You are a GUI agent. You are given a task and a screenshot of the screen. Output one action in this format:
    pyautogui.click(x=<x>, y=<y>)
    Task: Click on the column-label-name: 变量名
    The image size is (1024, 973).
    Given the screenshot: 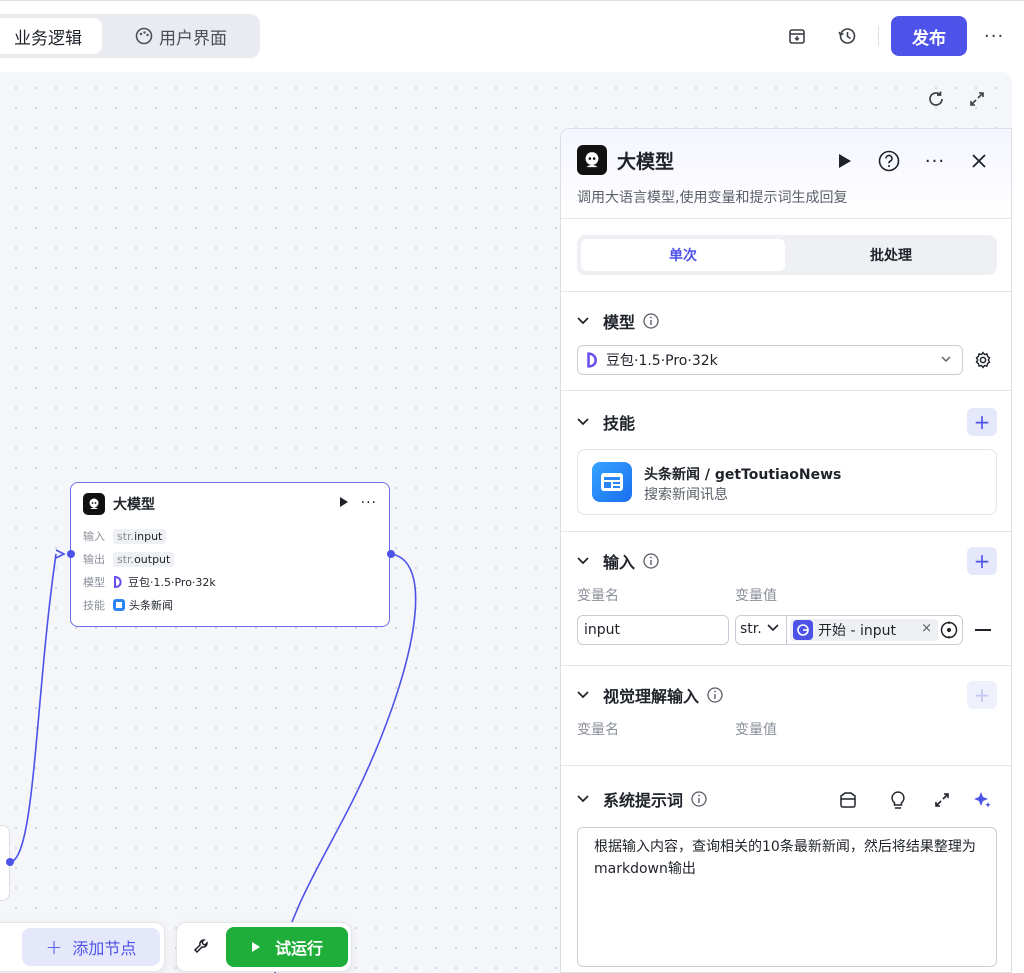 What is the action you would take?
    pyautogui.click(x=598, y=730)
    